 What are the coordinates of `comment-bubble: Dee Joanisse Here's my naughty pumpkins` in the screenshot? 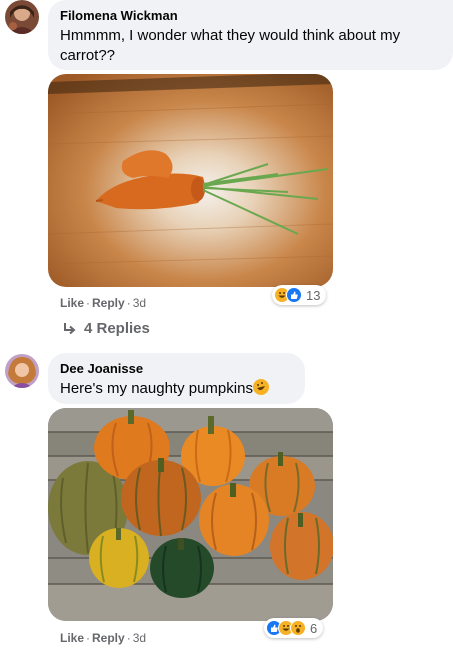 It's located at (176, 378).